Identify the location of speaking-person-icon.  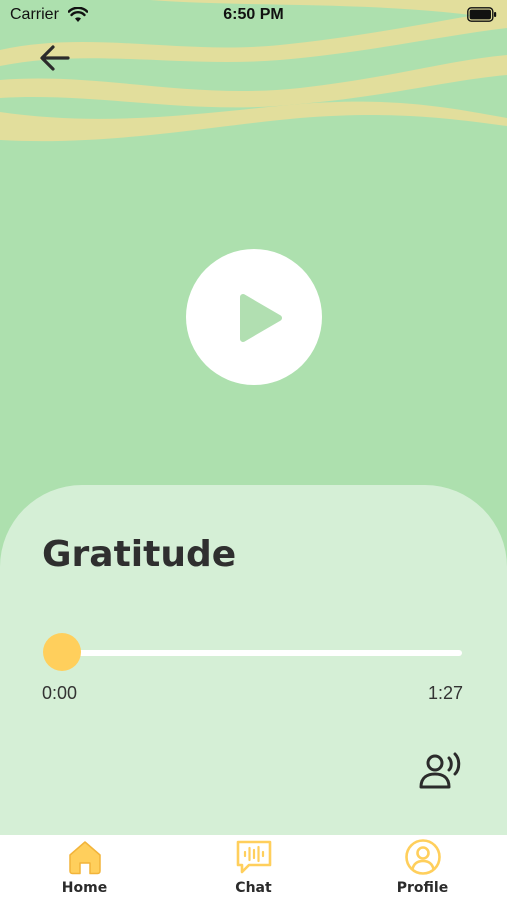
(440, 770).